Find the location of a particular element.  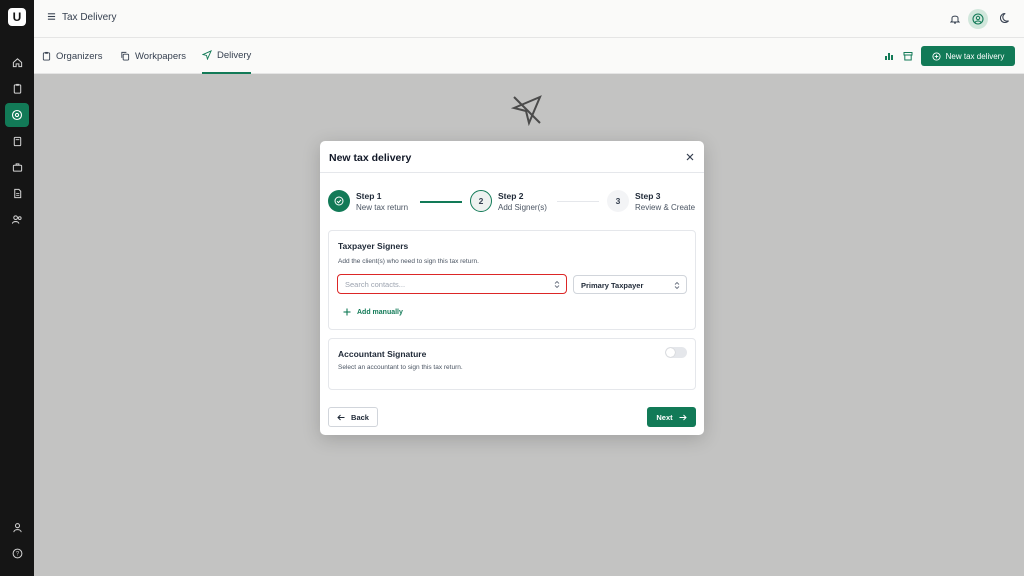

step-3-title: Step 3 is located at coordinates (648, 195).